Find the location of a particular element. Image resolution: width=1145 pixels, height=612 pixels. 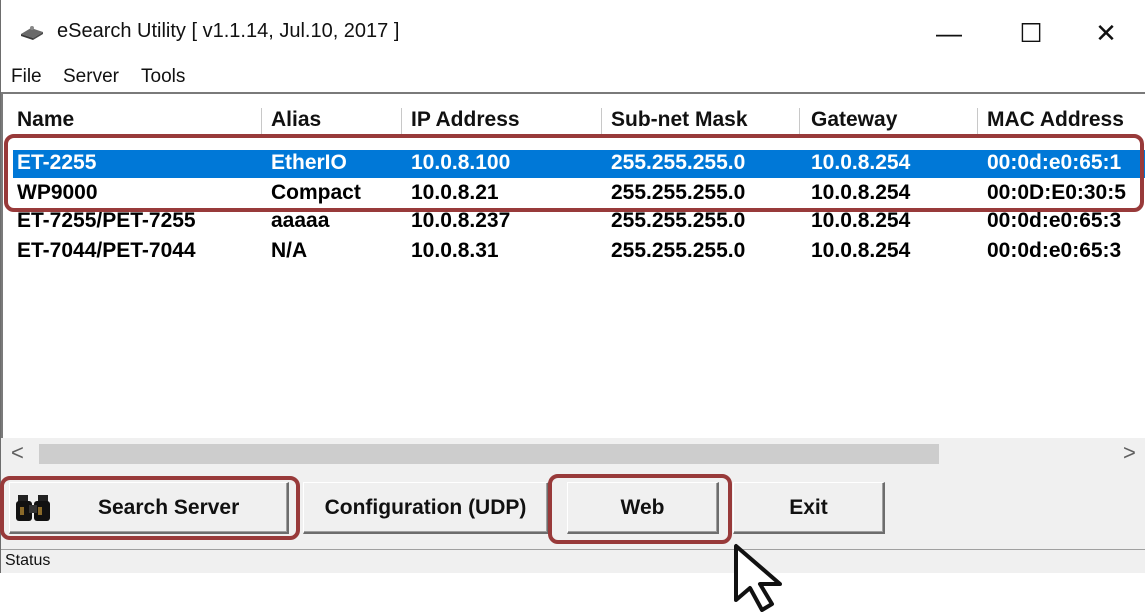

app-icon is located at coordinates (32, 33).